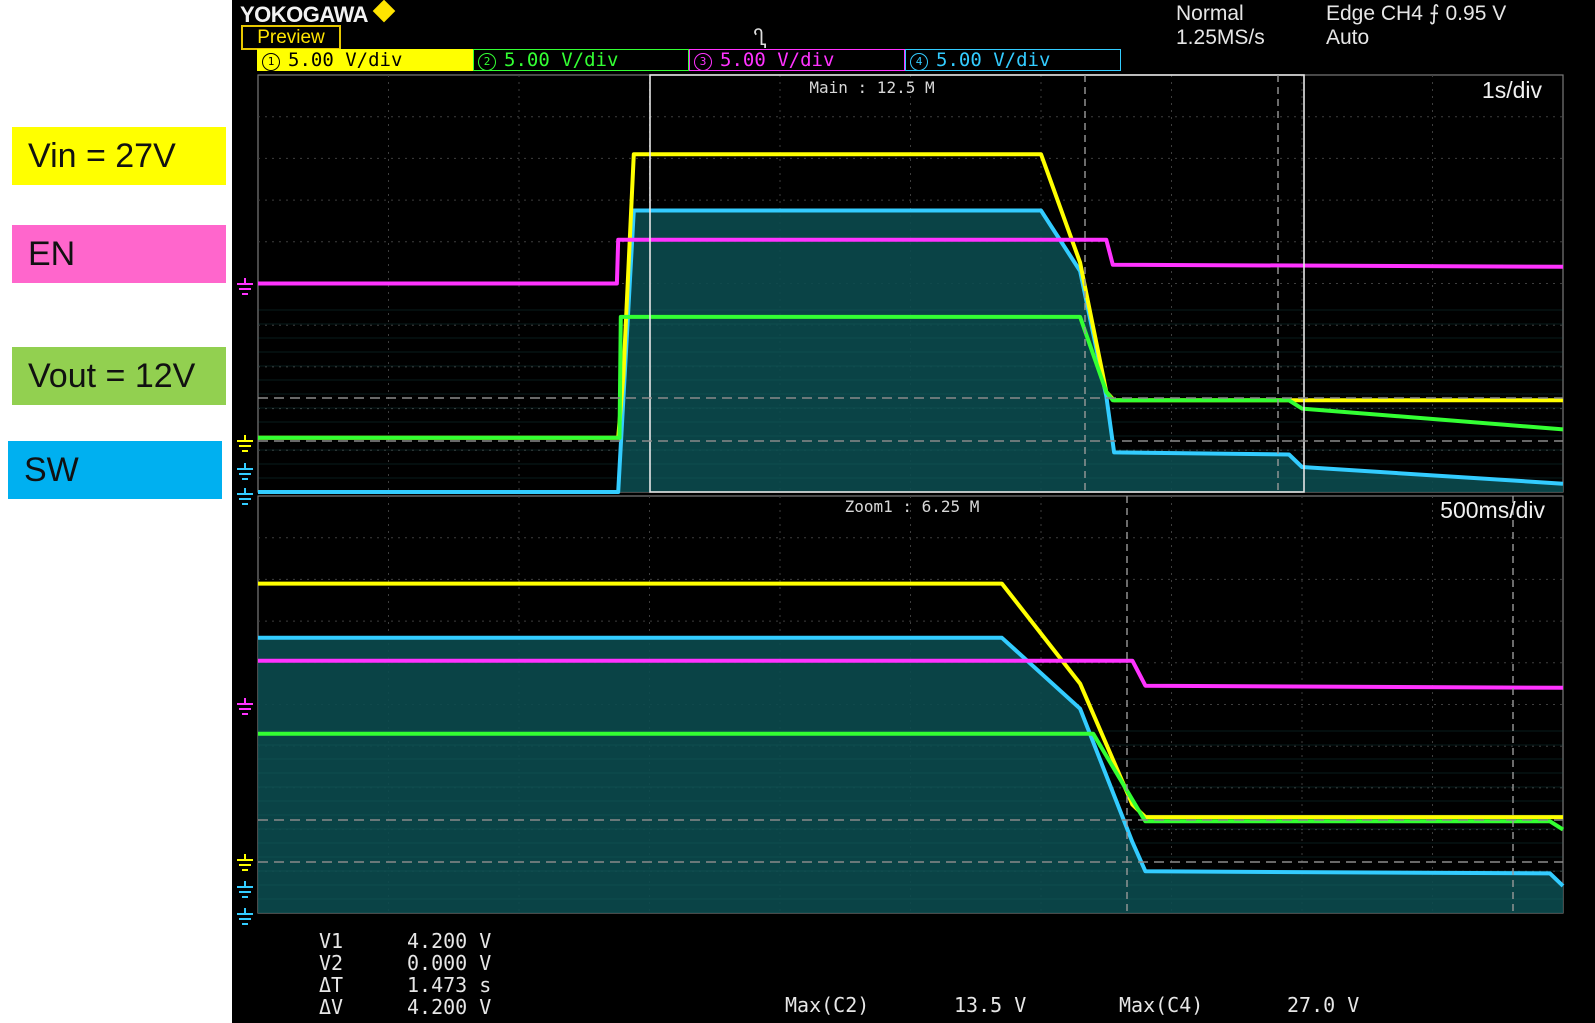 The image size is (1595, 1023). Describe the element at coordinates (115, 470) in the screenshot. I see `legend-sw: SW` at that location.